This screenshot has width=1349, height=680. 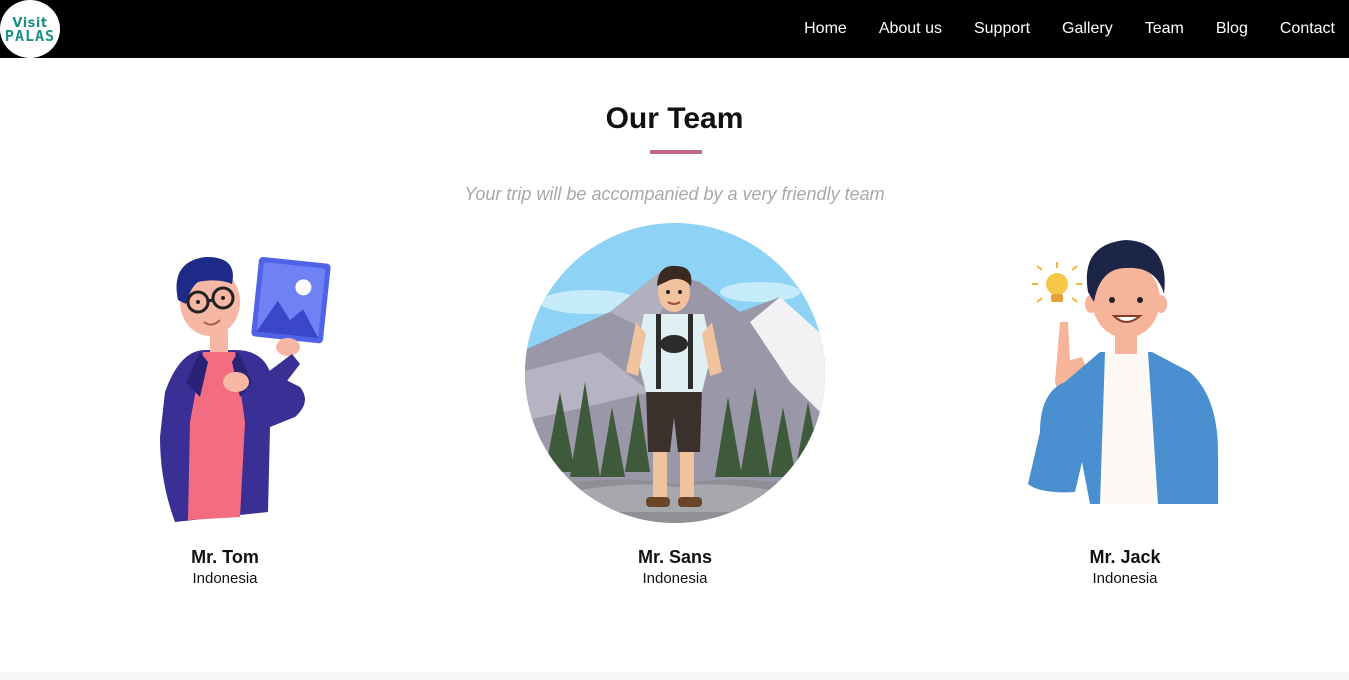 I want to click on member-name: Mr. Jack, so click(x=1125, y=557).